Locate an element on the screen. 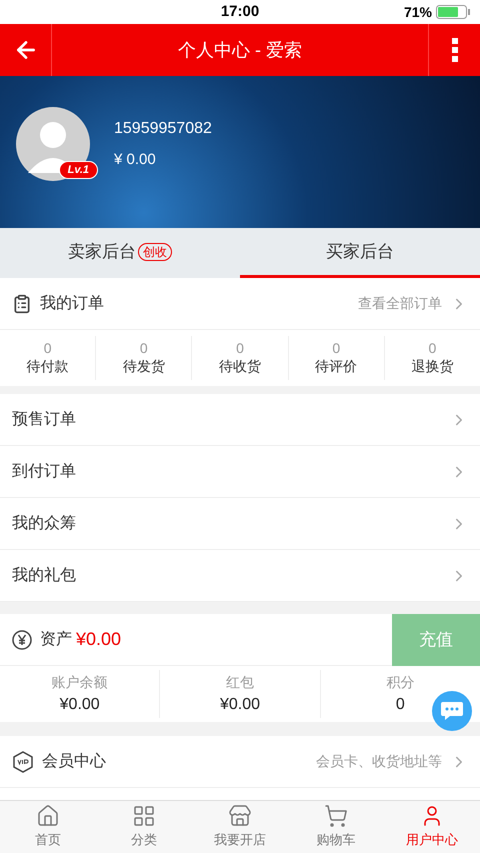  chat-bubble-icon is located at coordinates (452, 711).